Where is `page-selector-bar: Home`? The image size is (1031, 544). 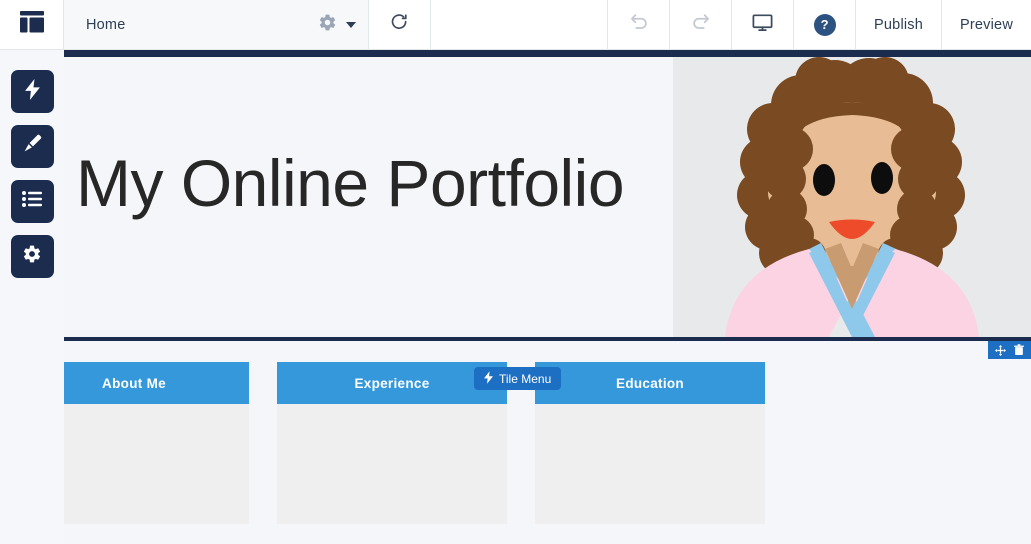
page-selector-bar: Home is located at coordinates (216, 24).